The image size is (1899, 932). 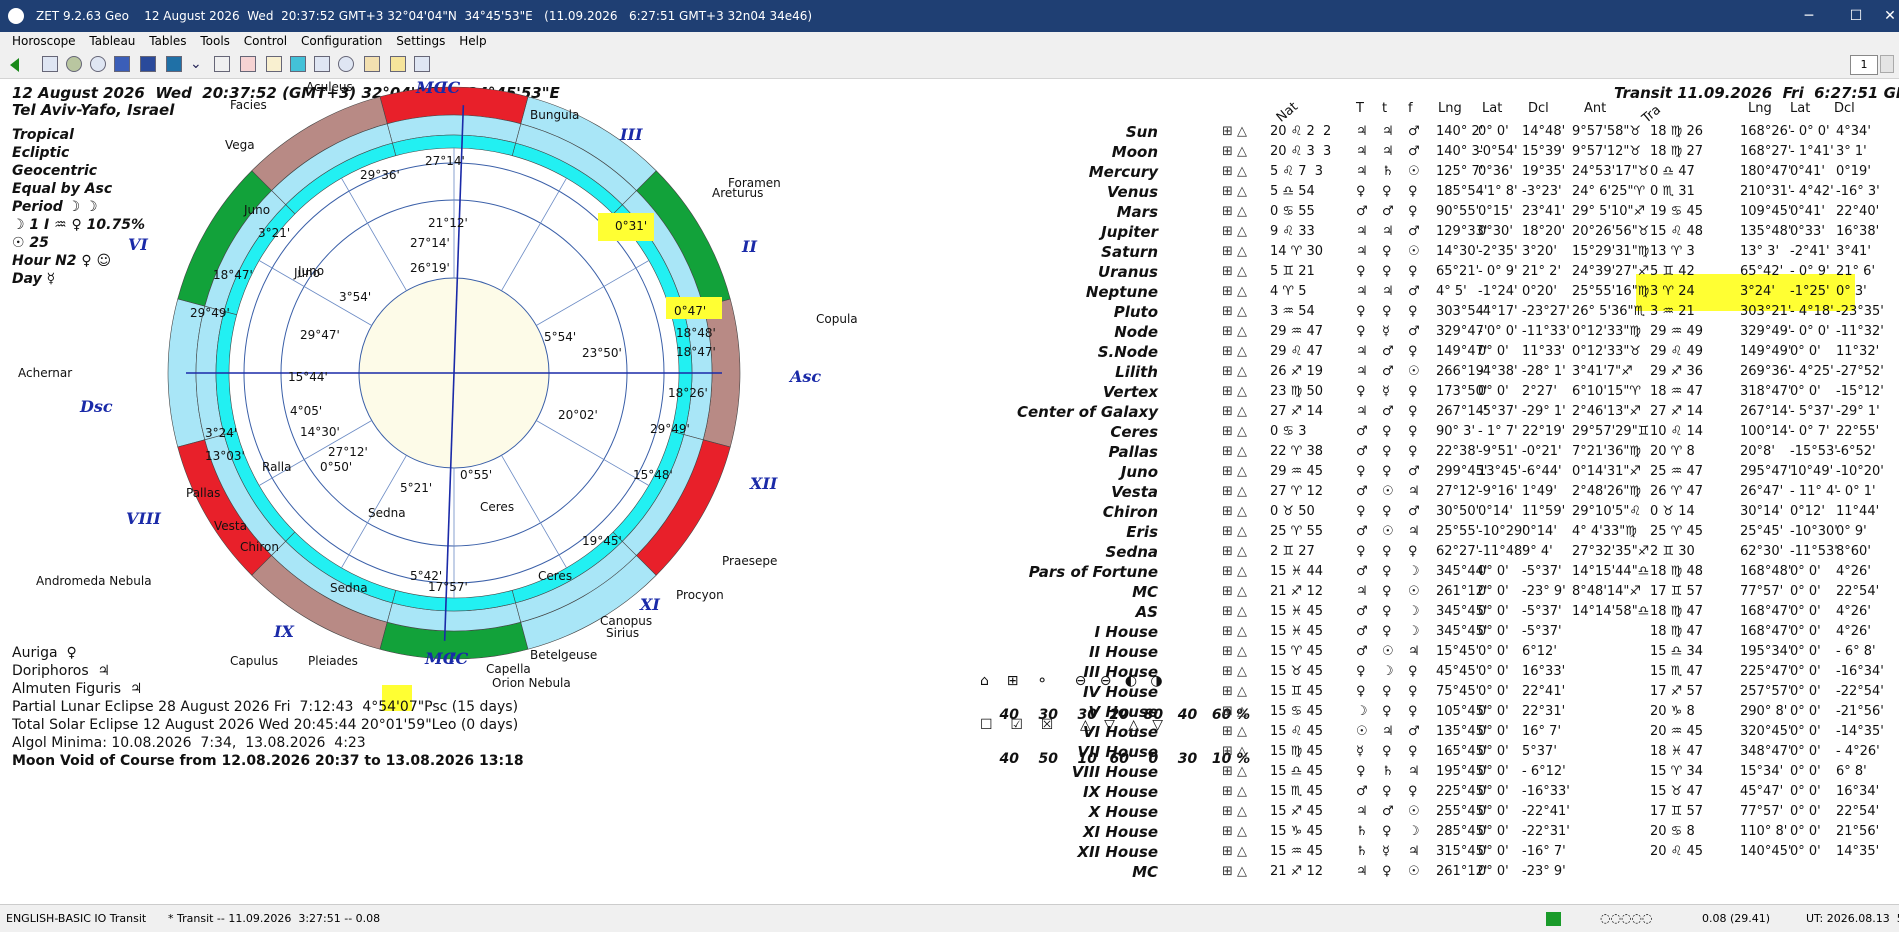 What do you see at coordinates (98, 64) in the screenshot?
I see `tool-wheel-icon` at bounding box center [98, 64].